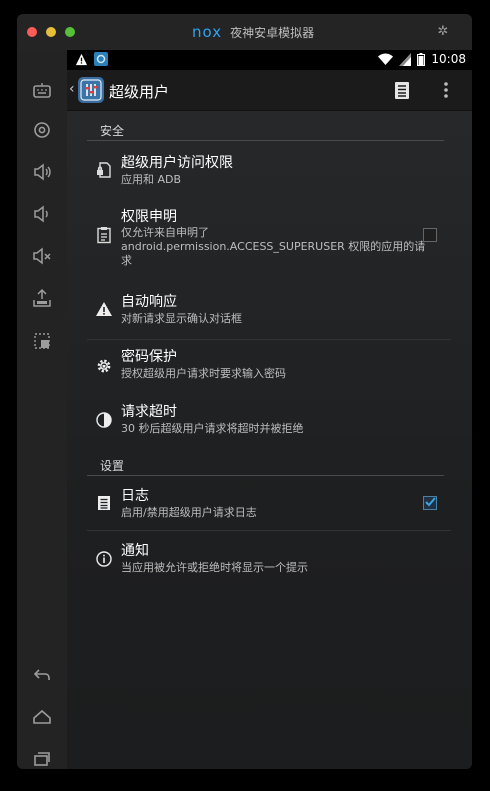  Describe the element at coordinates (149, 357) in the screenshot. I see `item-title: 密码保护` at that location.